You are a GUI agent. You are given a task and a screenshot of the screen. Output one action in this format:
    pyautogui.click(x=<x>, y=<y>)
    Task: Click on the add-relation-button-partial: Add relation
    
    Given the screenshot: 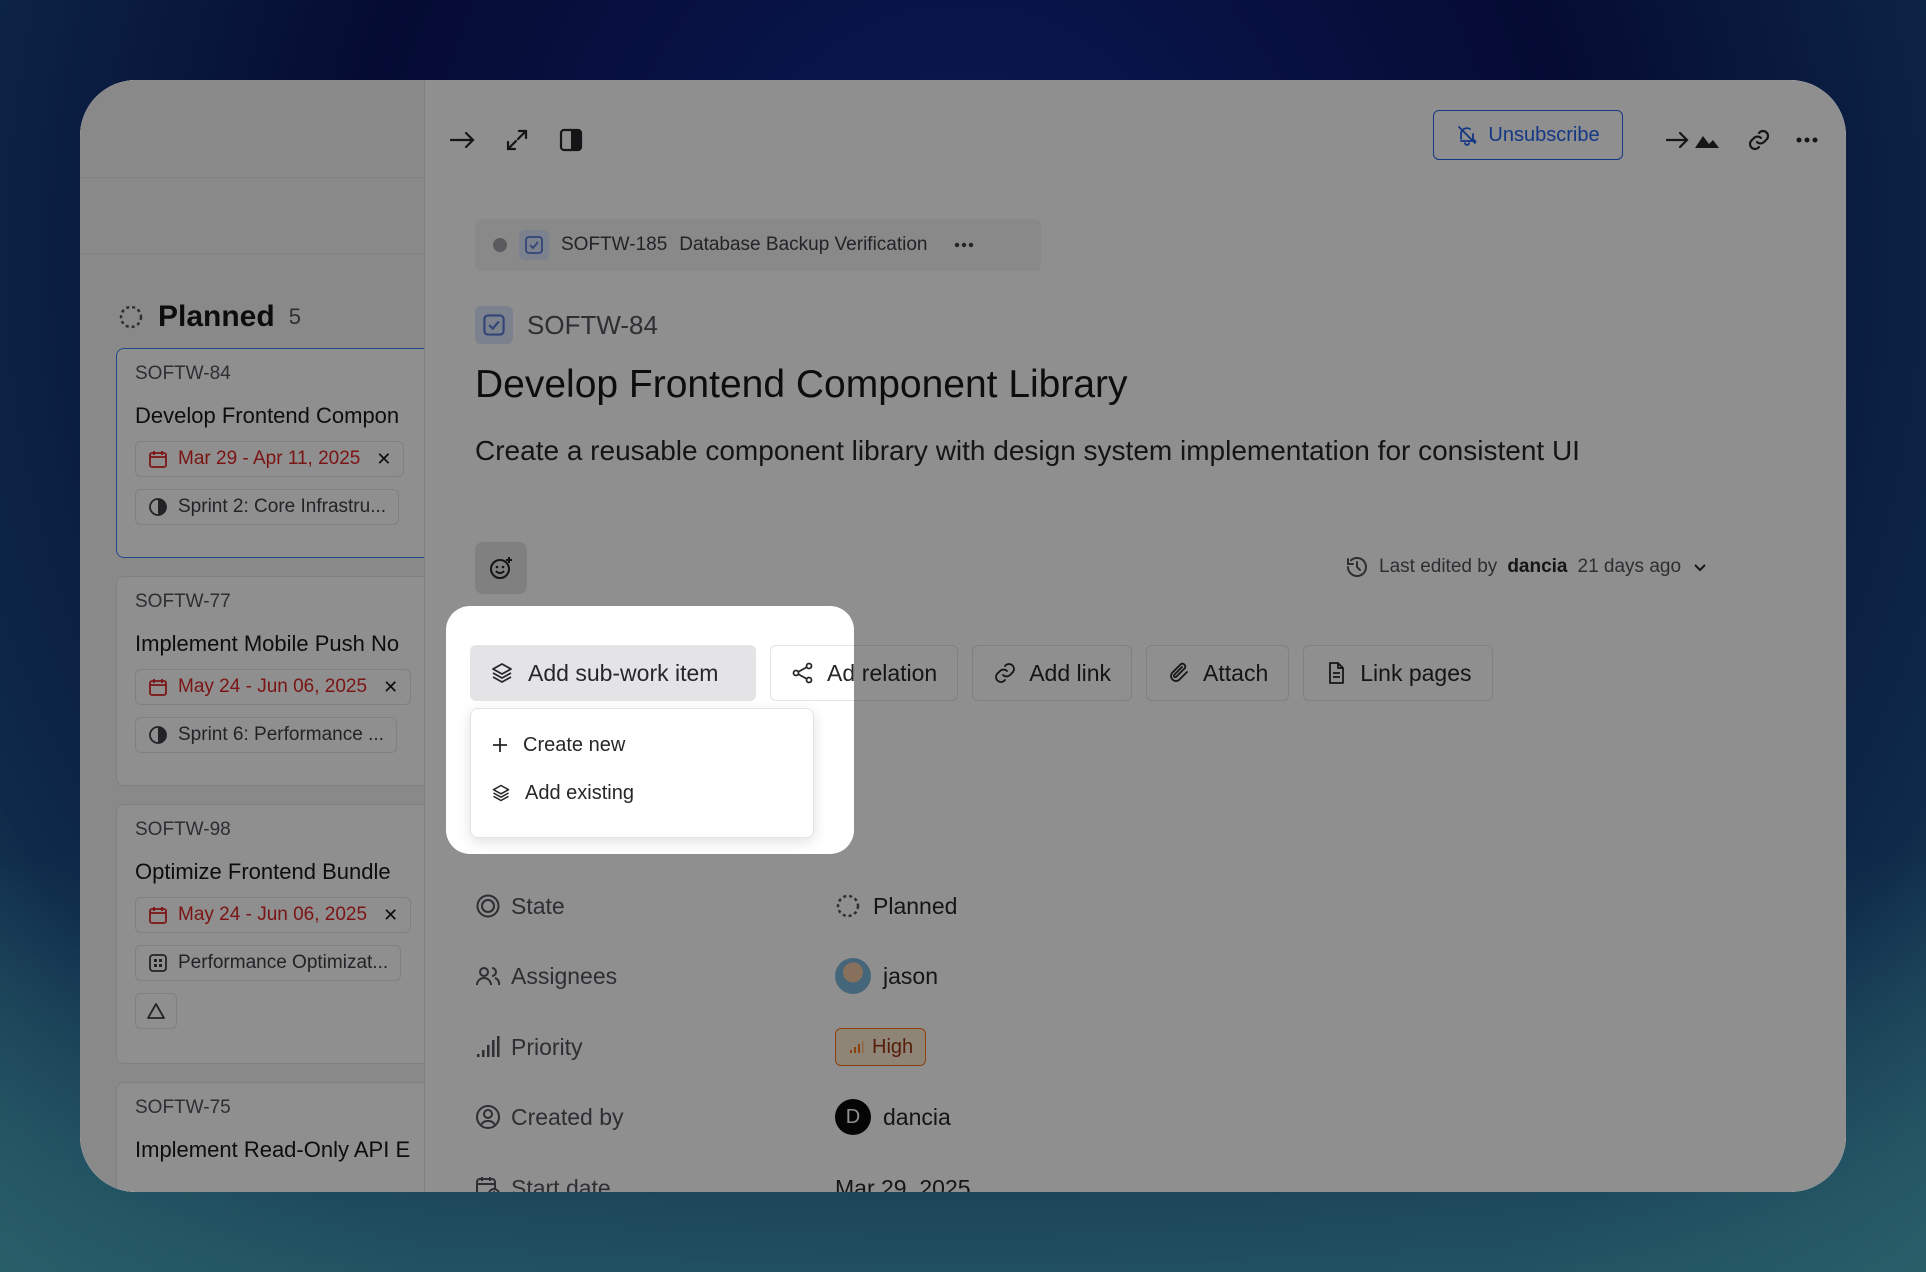 What is the action you would take?
    pyautogui.click(x=812, y=673)
    